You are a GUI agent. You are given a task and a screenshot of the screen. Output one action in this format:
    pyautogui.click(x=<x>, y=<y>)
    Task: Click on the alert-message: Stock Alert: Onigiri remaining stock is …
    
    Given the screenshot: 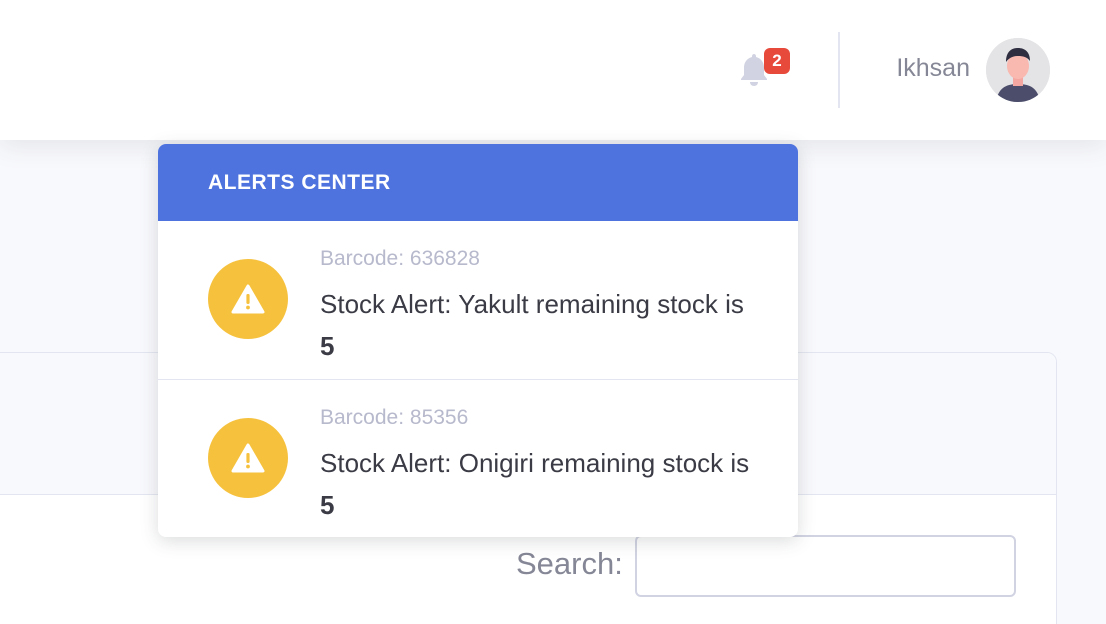 What is the action you would take?
    pyautogui.click(x=535, y=484)
    